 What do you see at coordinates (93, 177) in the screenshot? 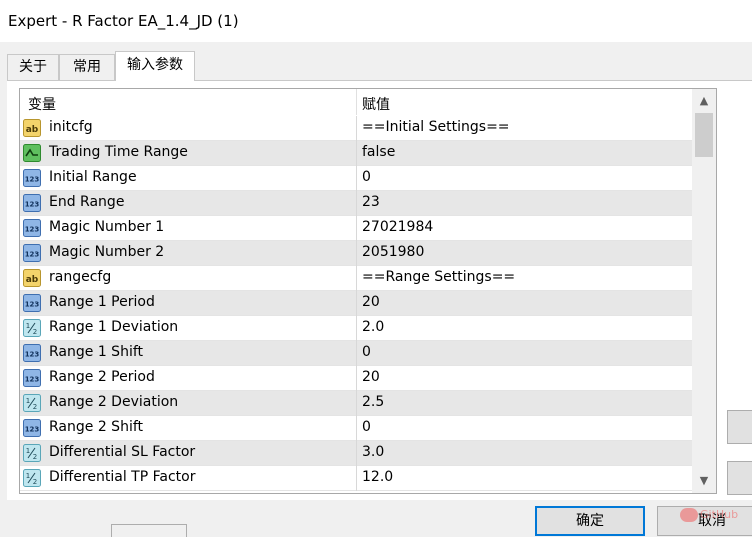
I see `parameter-name: Initial Range` at bounding box center [93, 177].